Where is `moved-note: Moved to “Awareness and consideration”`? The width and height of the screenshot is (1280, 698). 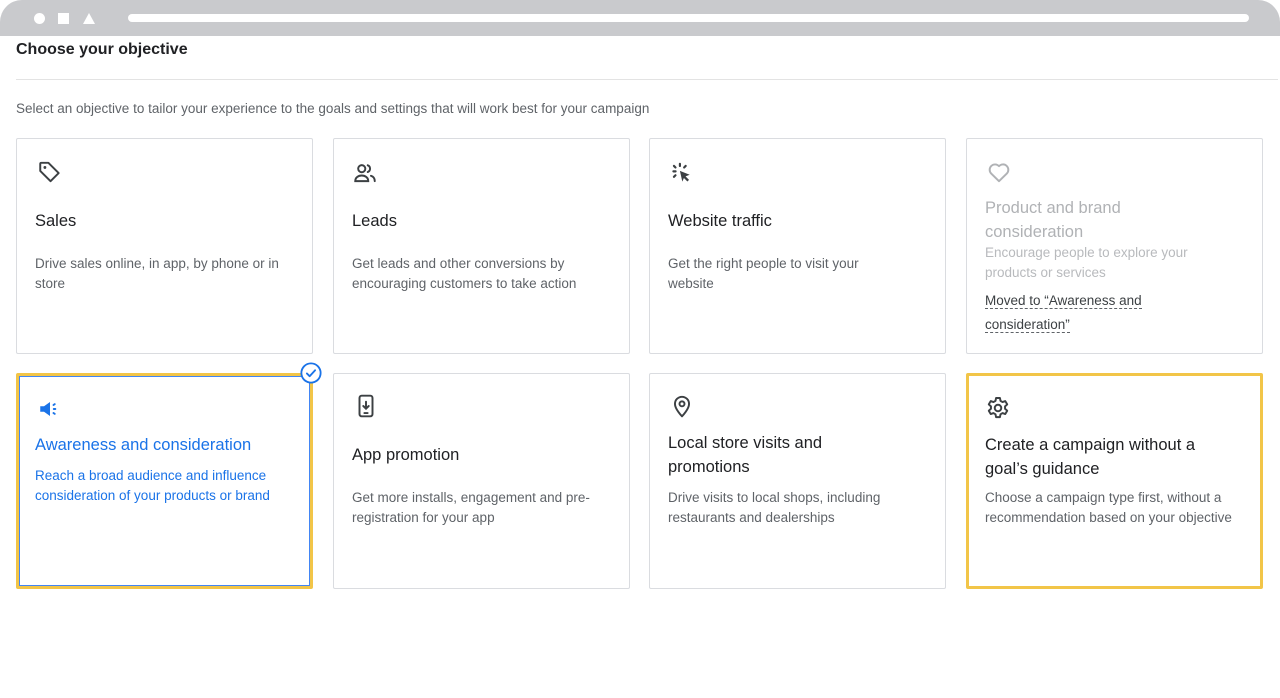 moved-note: Moved to “Awareness and consideration” is located at coordinates (1095, 313).